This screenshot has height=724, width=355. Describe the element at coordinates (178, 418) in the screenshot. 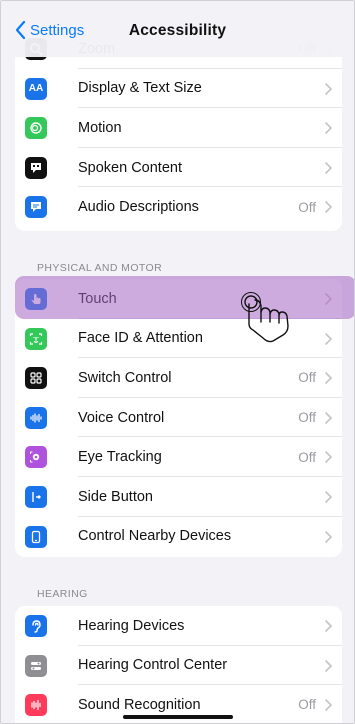

I see `settings-row-voice-control: Voice Control Off` at that location.